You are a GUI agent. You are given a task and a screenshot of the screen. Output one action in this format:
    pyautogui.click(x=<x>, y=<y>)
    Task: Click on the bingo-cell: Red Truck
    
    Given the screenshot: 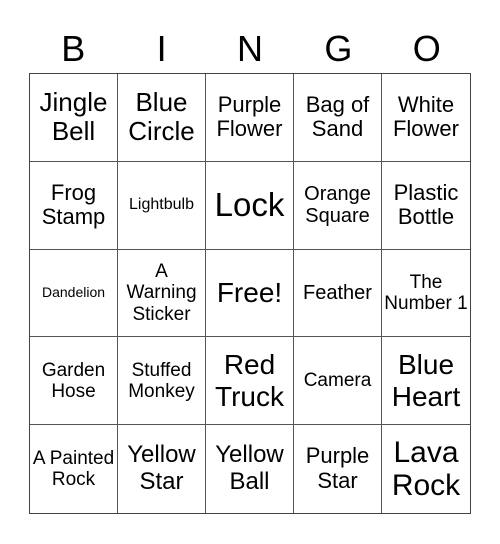 What is the action you would take?
    pyautogui.click(x=250, y=381)
    